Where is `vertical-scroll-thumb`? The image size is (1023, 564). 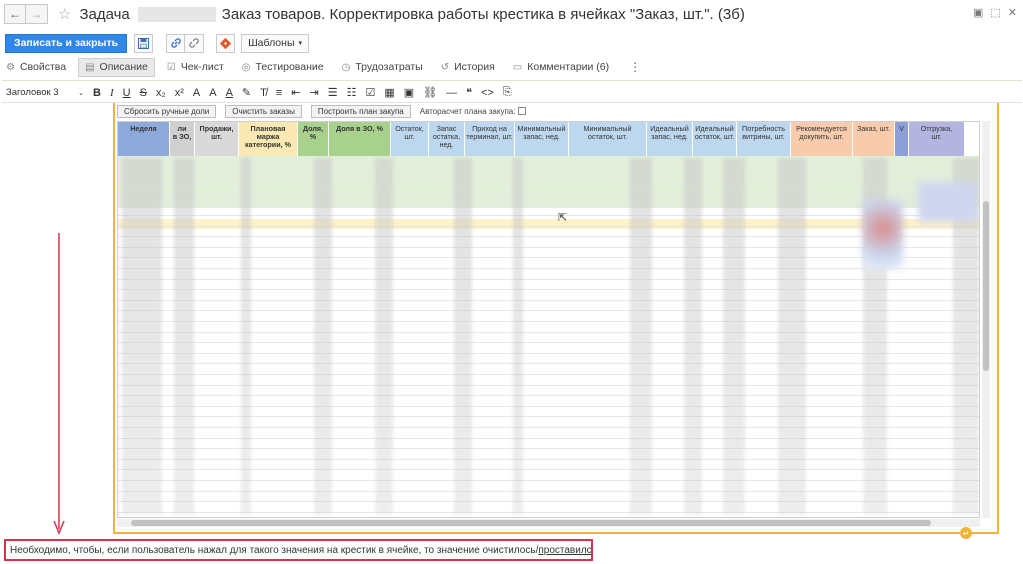 vertical-scroll-thumb is located at coordinates (986, 286).